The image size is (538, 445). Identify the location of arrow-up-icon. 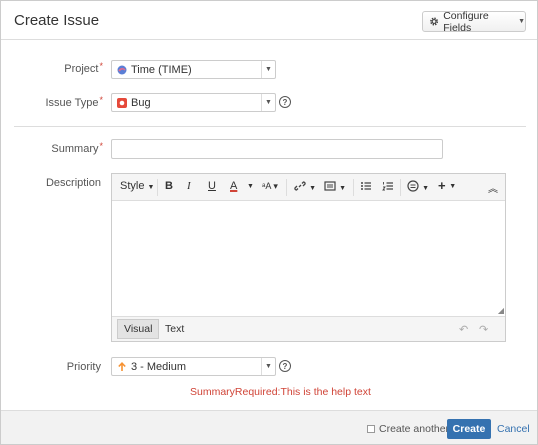
(122, 366).